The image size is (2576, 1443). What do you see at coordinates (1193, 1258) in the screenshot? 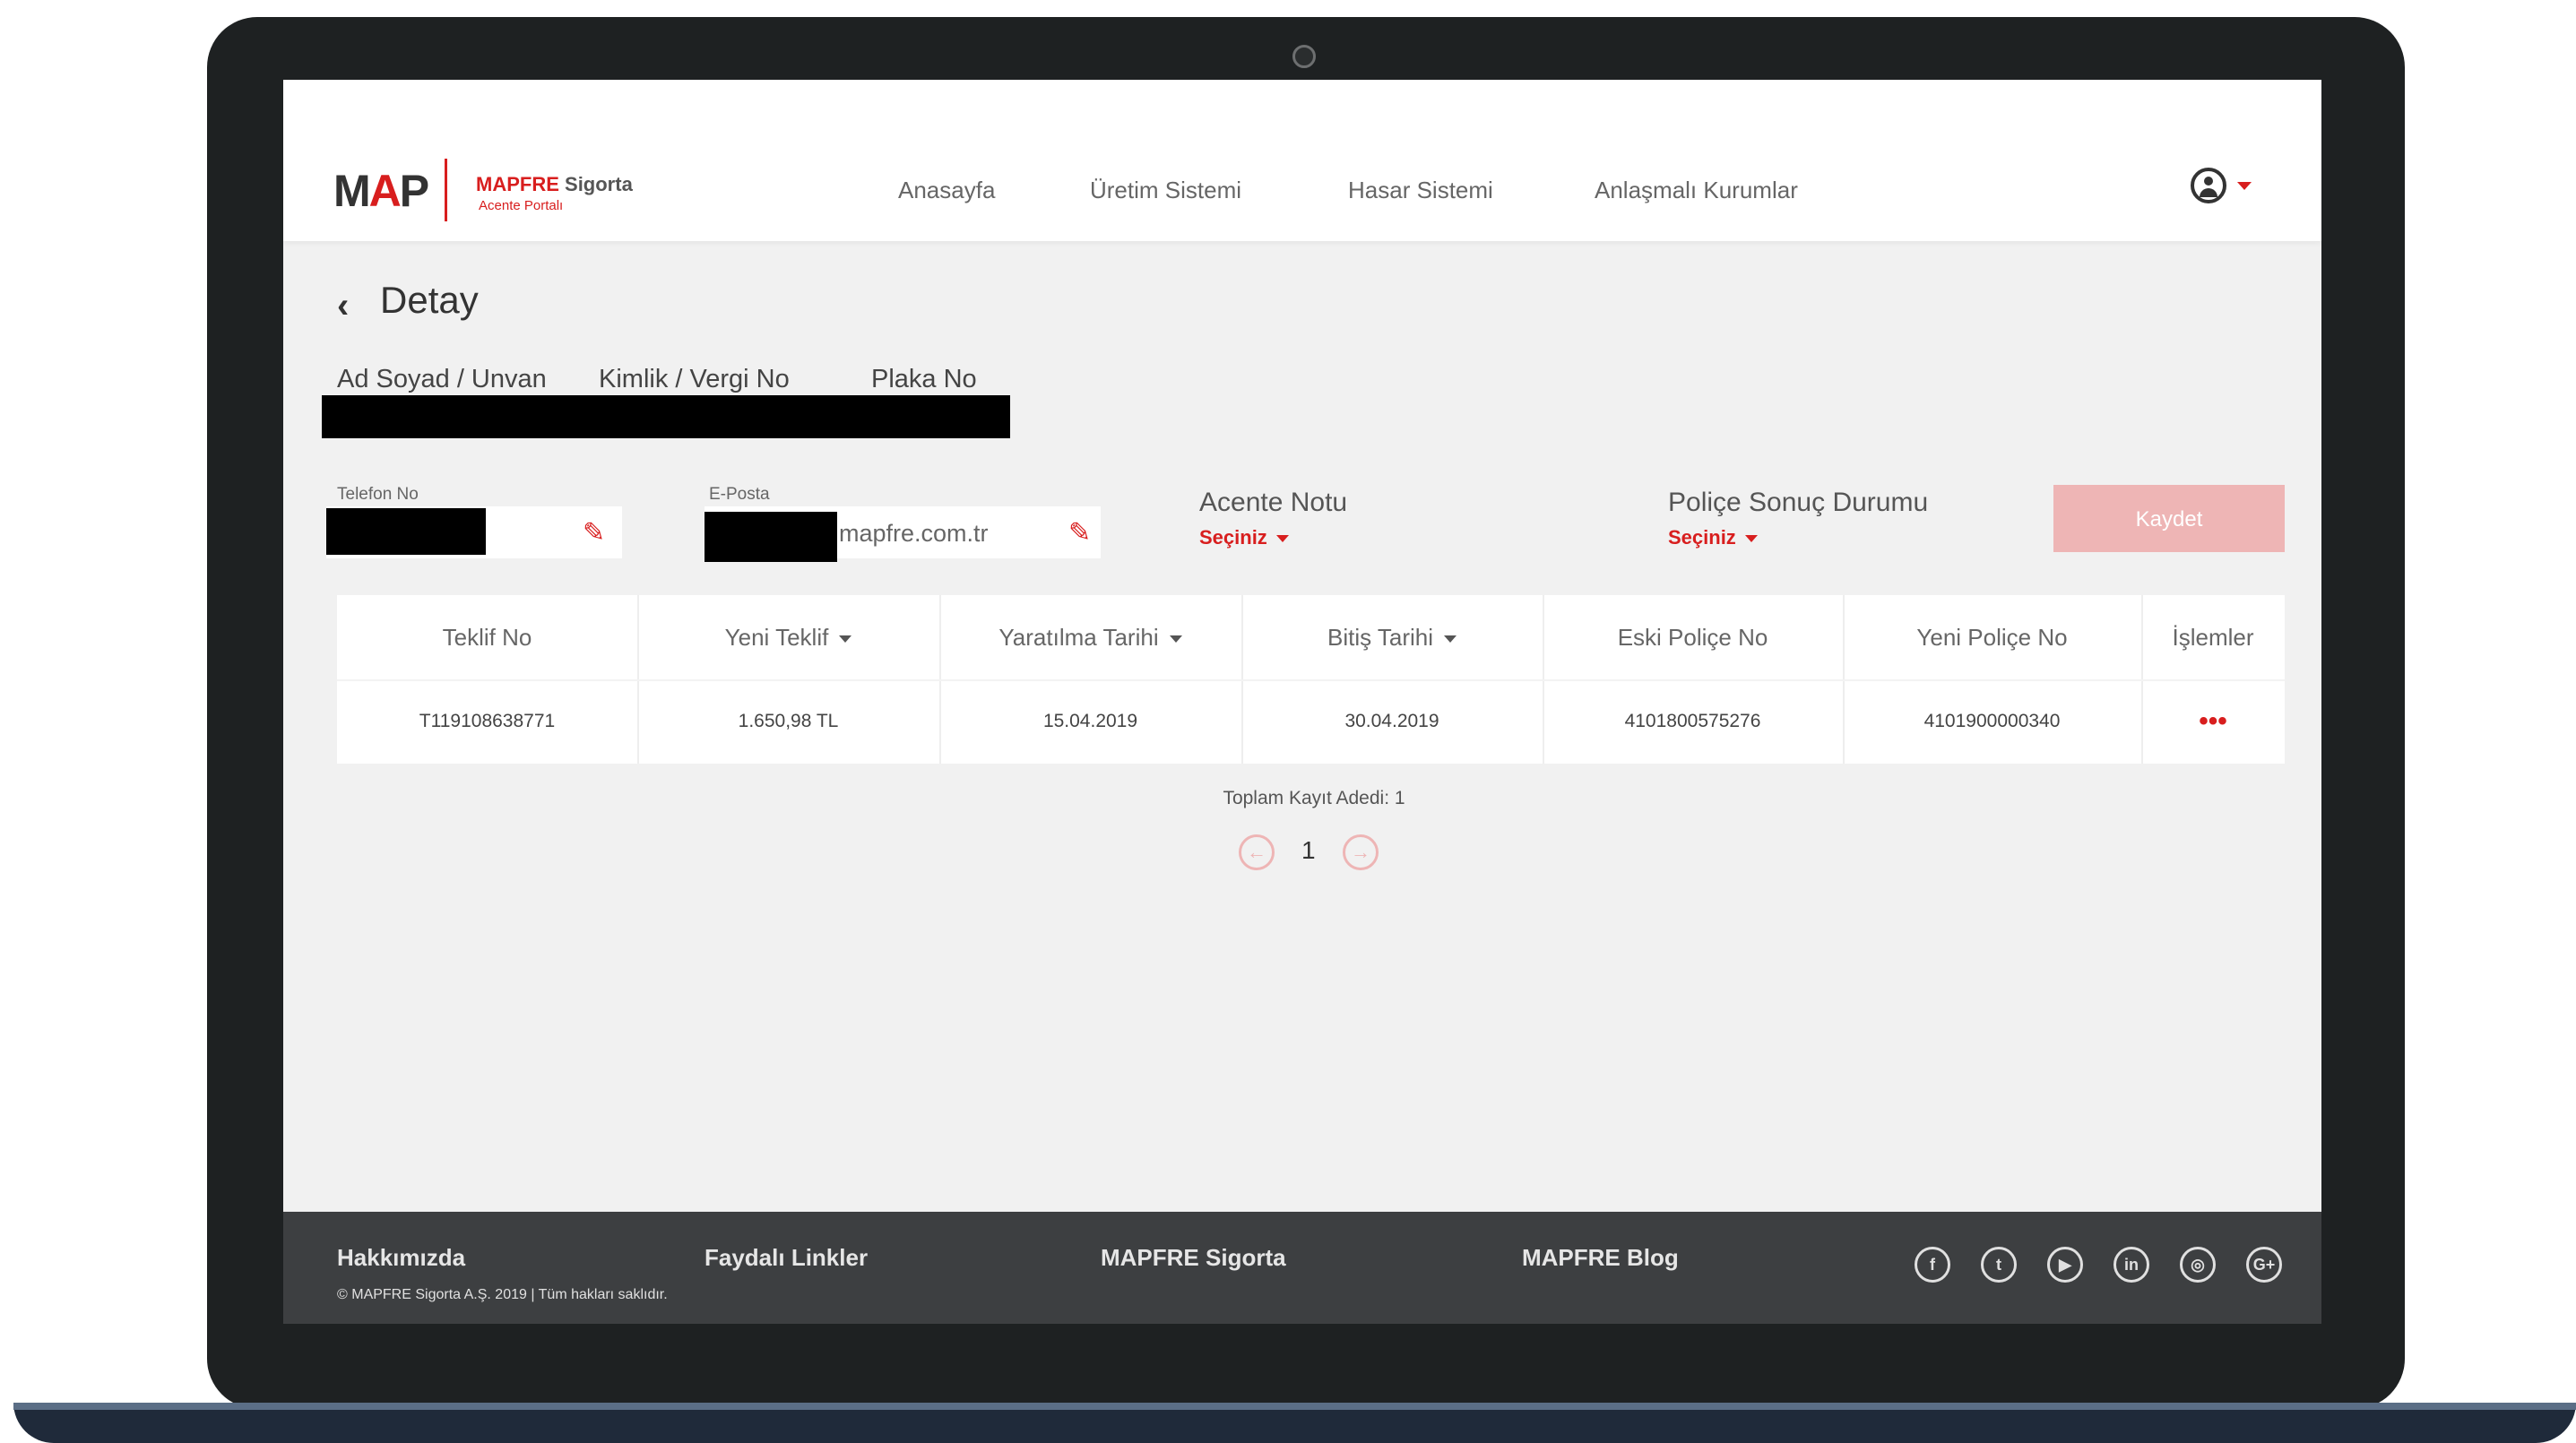
I see `footer-link-mapfre-sigorta: MAPFRE Sigorta` at bounding box center [1193, 1258].